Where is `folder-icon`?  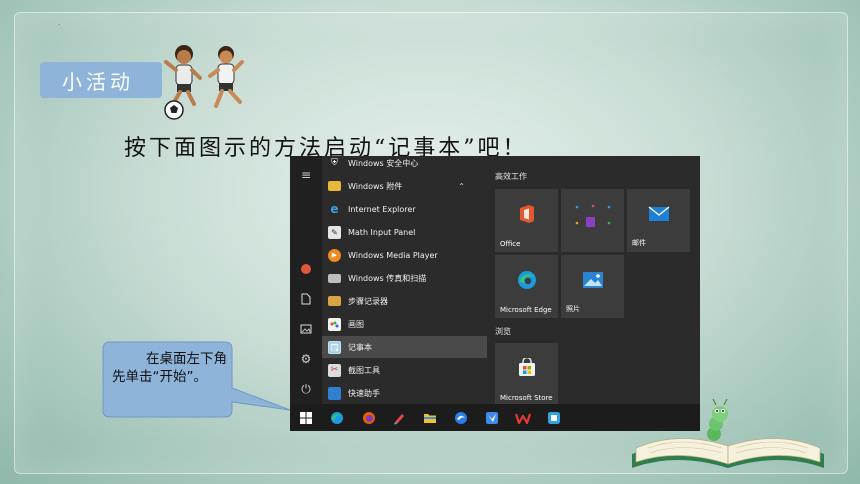 folder-icon is located at coordinates (334, 186).